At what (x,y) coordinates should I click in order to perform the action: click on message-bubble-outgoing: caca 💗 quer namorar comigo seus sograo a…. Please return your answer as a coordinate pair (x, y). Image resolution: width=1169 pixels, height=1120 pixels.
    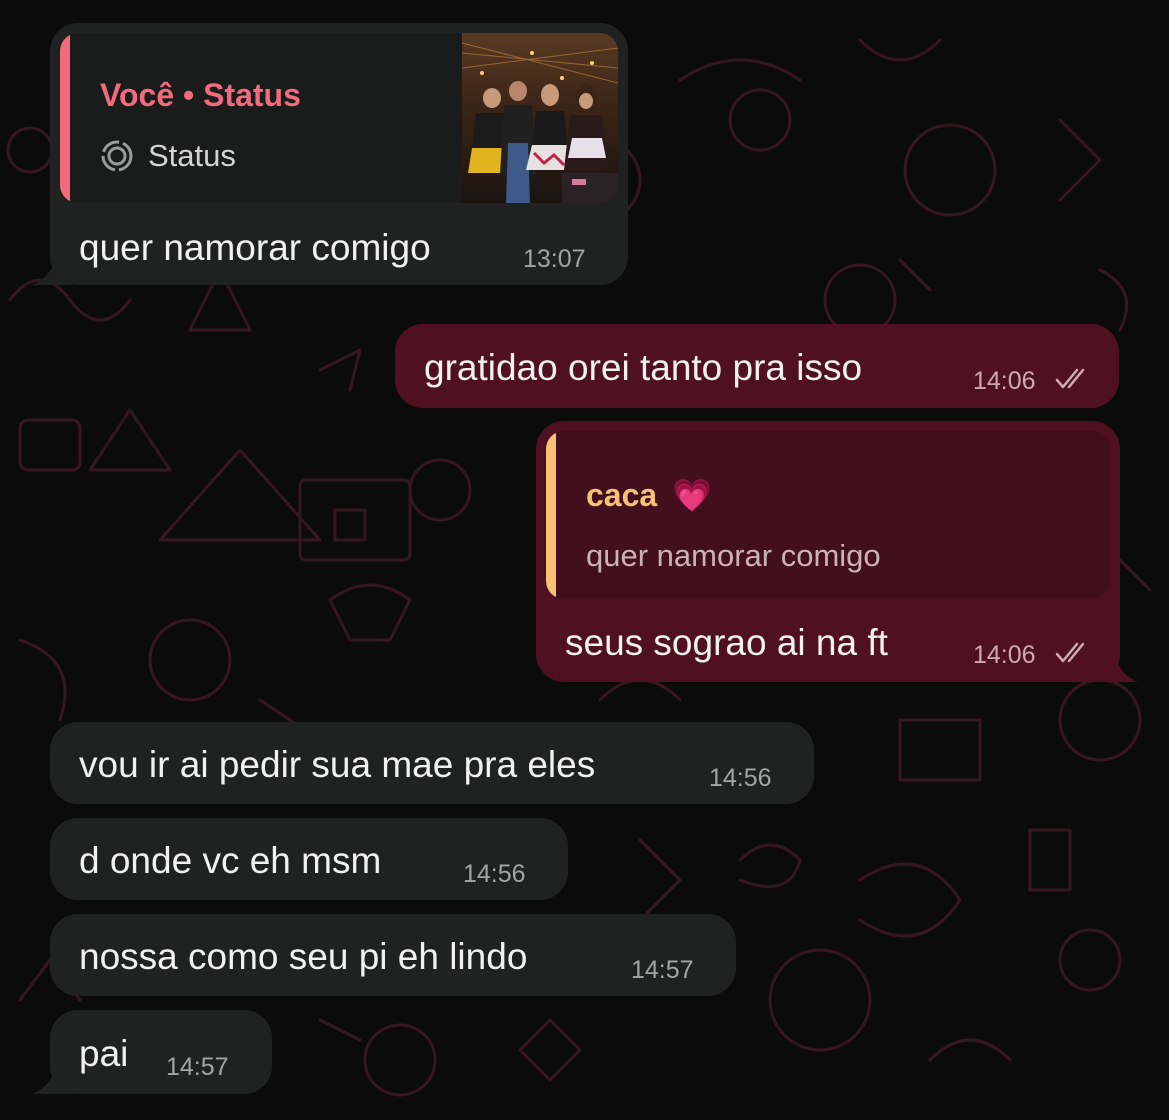
    Looking at the image, I should click on (837, 551).